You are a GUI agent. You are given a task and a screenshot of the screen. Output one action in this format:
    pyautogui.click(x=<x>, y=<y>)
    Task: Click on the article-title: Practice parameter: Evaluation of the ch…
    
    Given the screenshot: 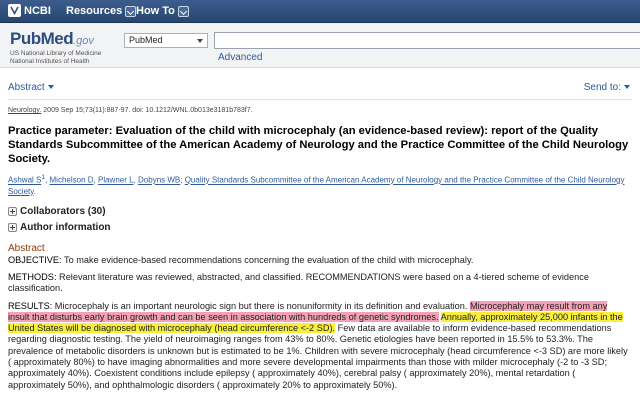 What is the action you would take?
    pyautogui.click(x=318, y=145)
    